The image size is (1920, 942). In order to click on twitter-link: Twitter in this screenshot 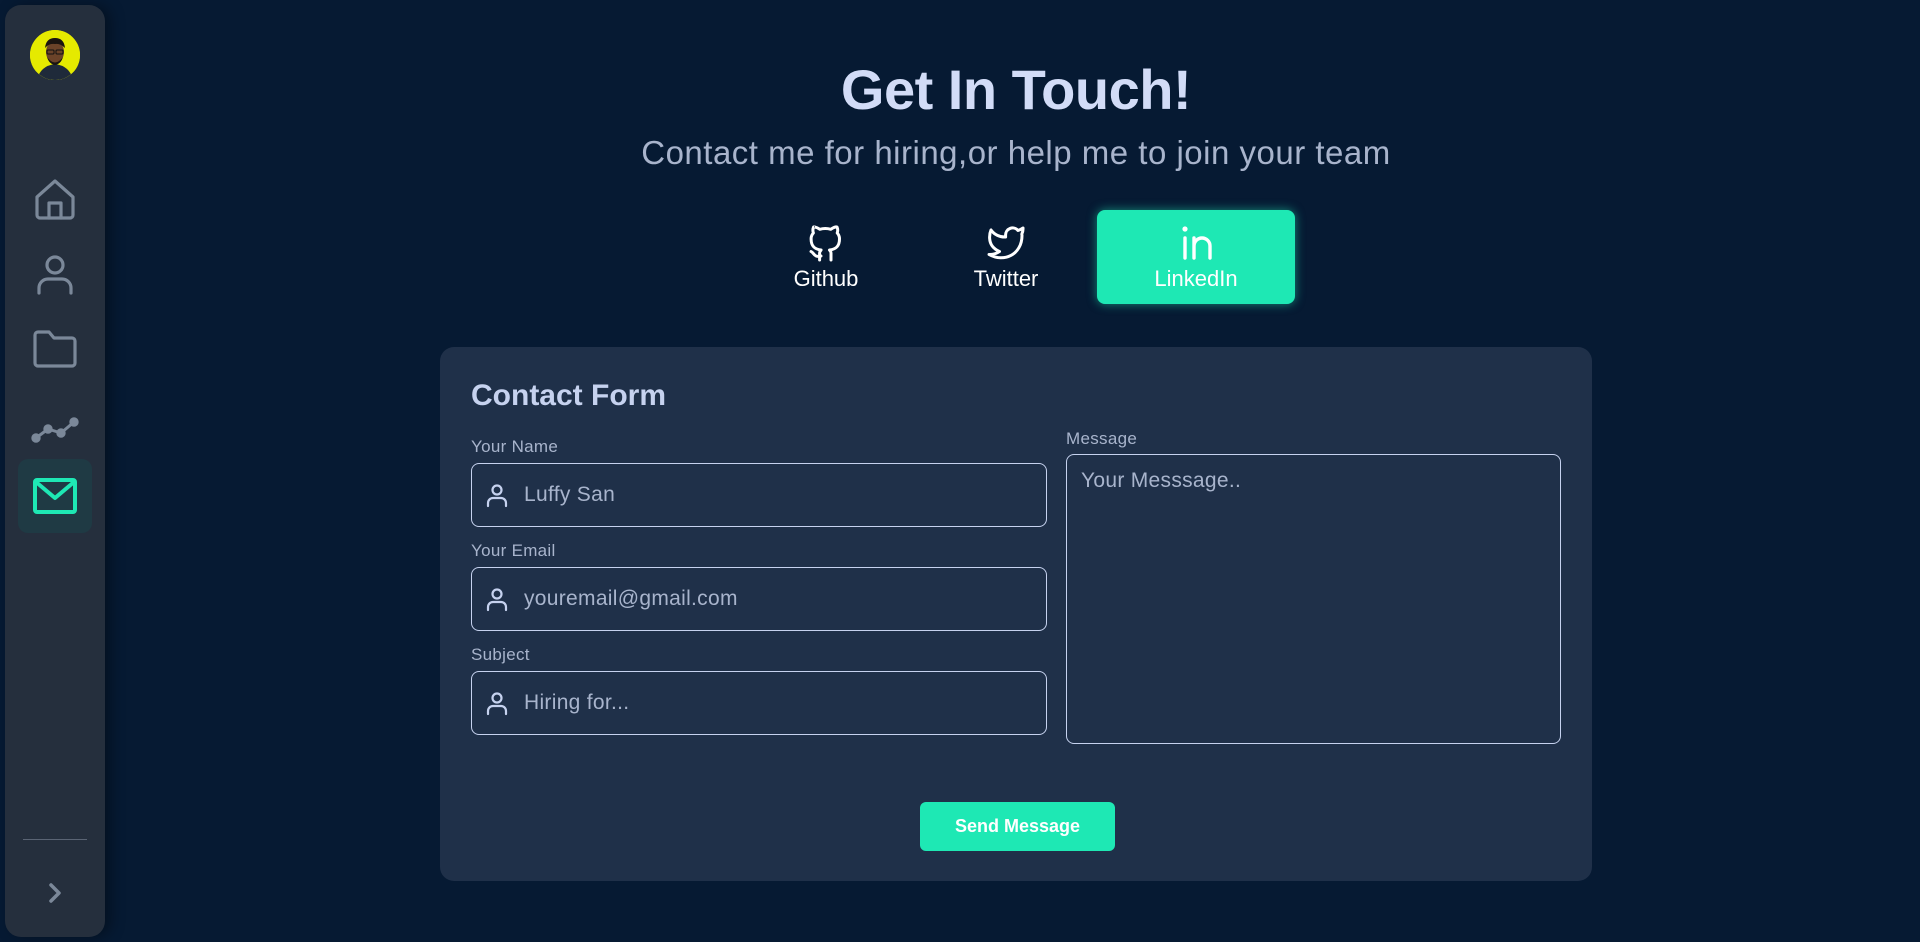, I will do `click(1006, 257)`.